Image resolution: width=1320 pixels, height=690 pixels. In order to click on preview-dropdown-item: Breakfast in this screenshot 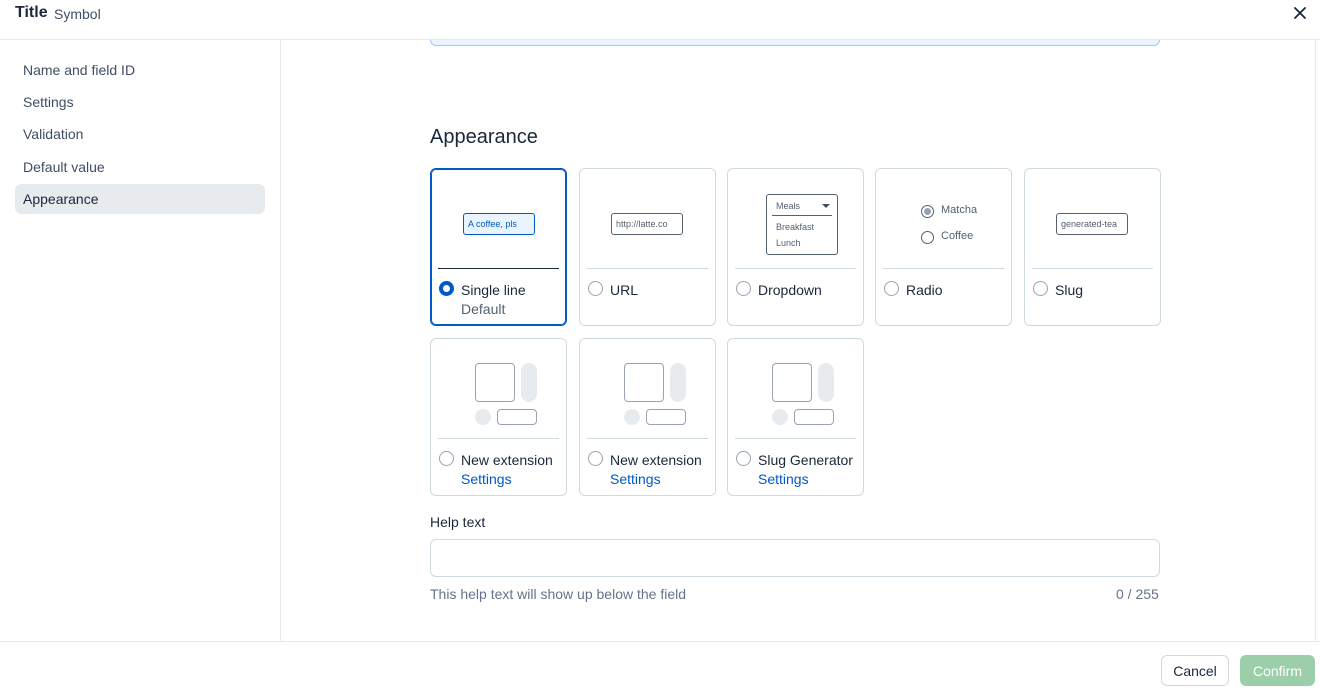, I will do `click(795, 227)`.